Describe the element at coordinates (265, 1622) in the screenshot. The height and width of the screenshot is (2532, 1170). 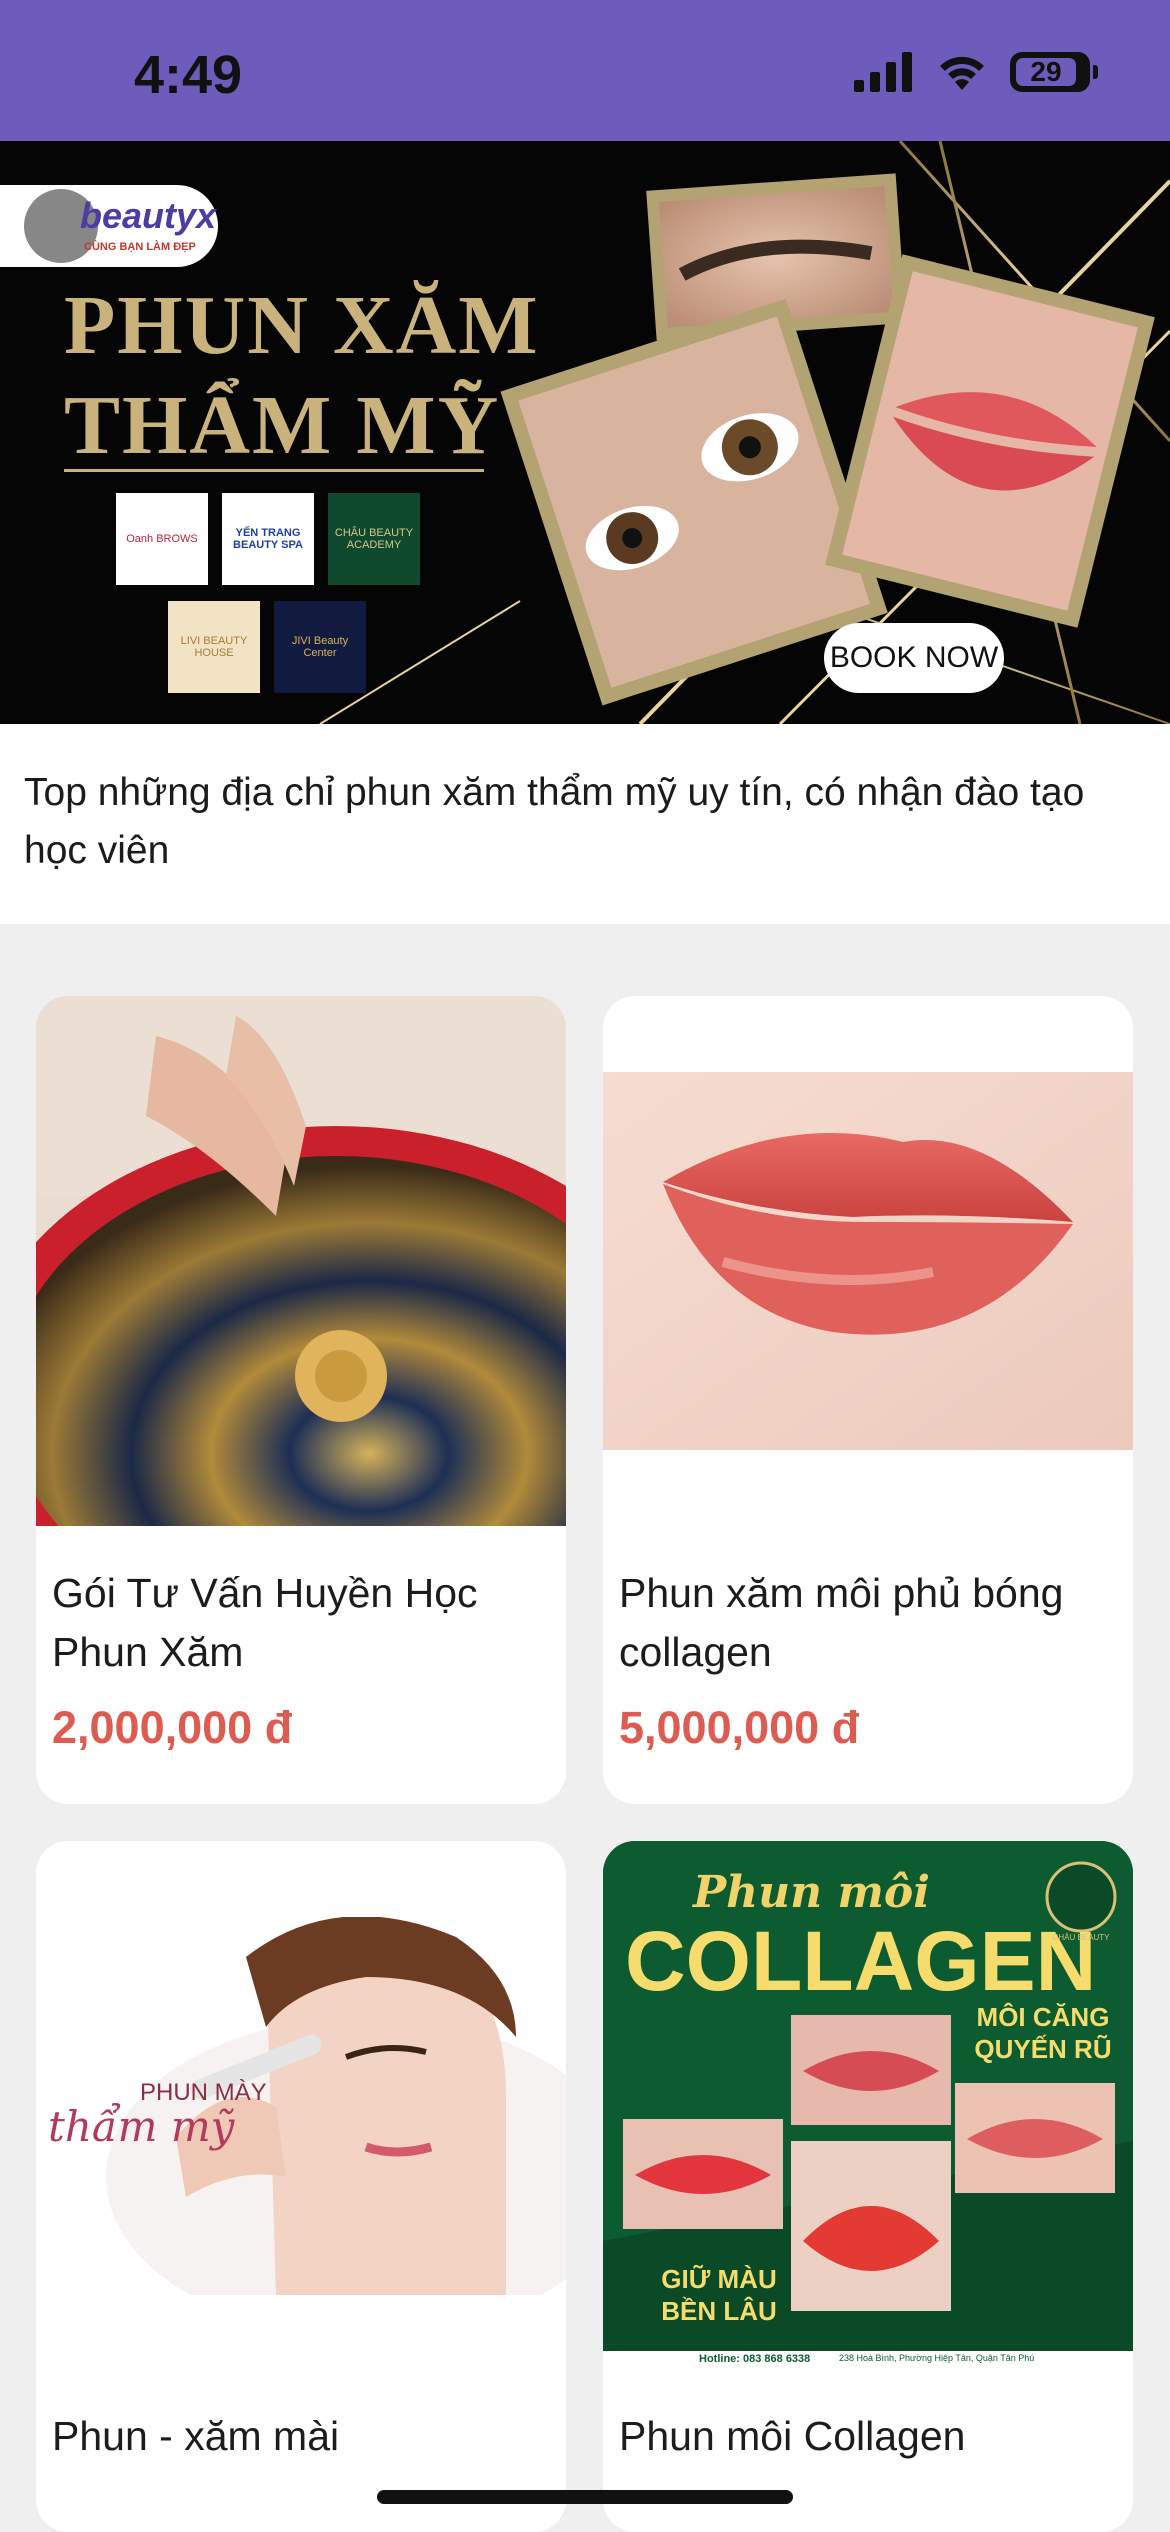
I see `product-name: Gói Tư Vấn Huyền Học Phun Xăm` at that location.